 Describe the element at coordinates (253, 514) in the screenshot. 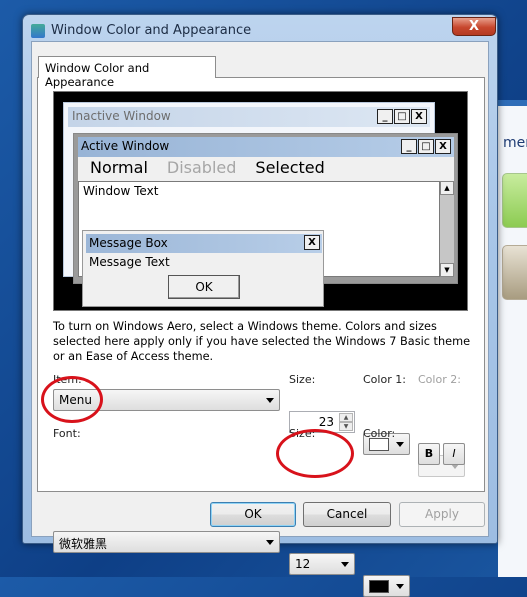

I see `ok-button: OK` at that location.